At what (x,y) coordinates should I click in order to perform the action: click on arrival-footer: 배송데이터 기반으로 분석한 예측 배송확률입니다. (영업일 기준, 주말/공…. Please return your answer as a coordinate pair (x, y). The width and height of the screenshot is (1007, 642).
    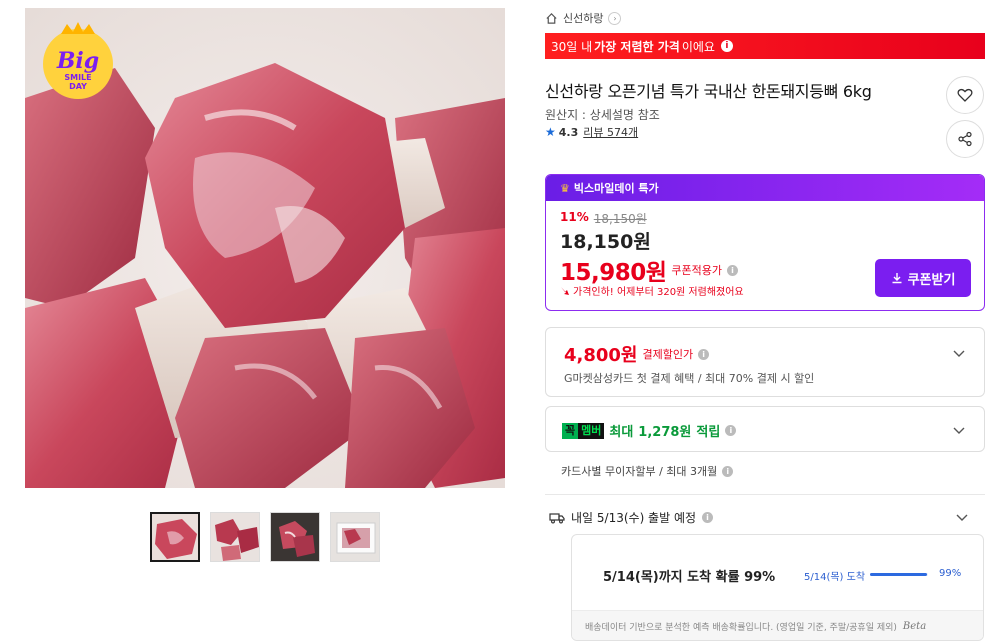
    Looking at the image, I should click on (777, 625).